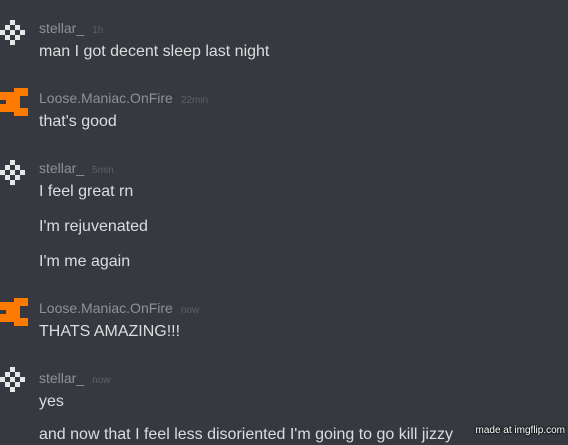 The image size is (568, 445). Describe the element at coordinates (194, 100) in the screenshot. I see `timestamp: 22min` at that location.